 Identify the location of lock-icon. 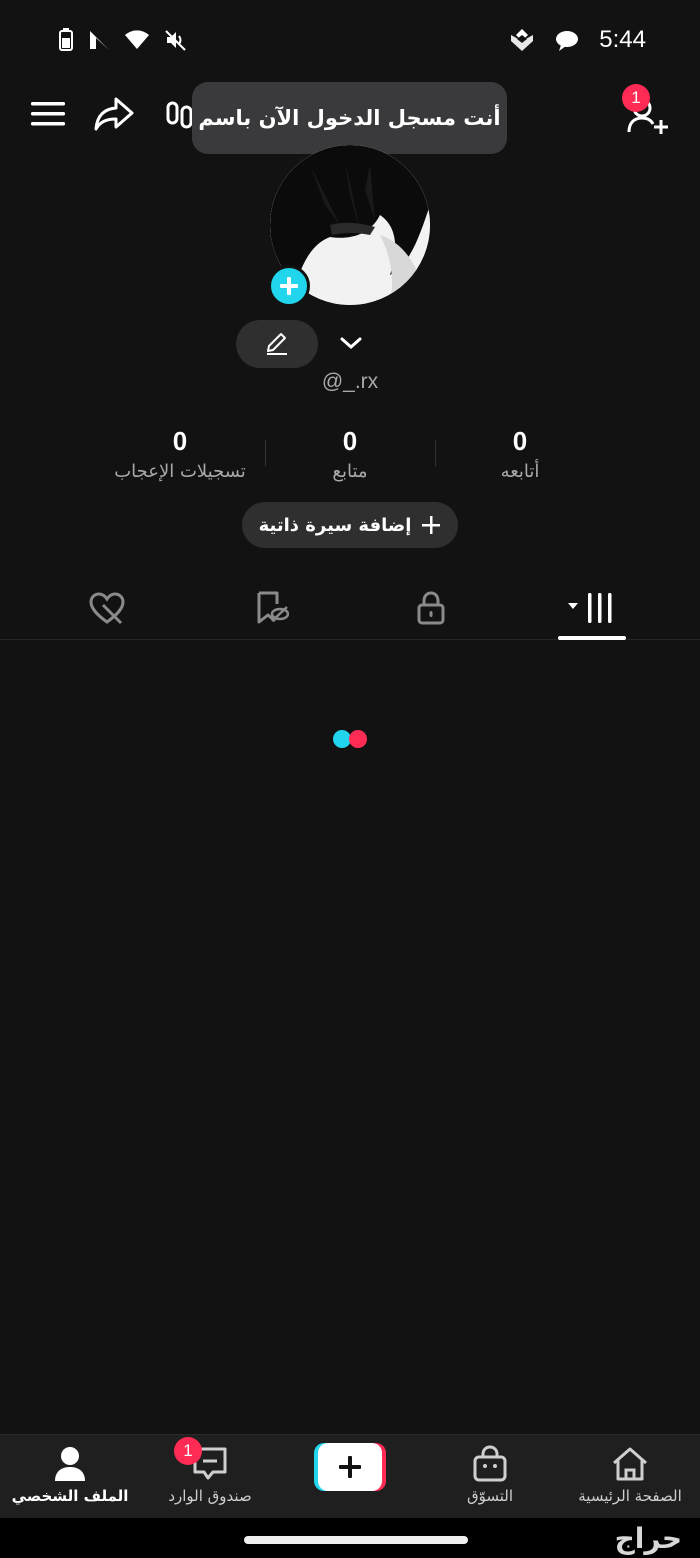
(431, 608).